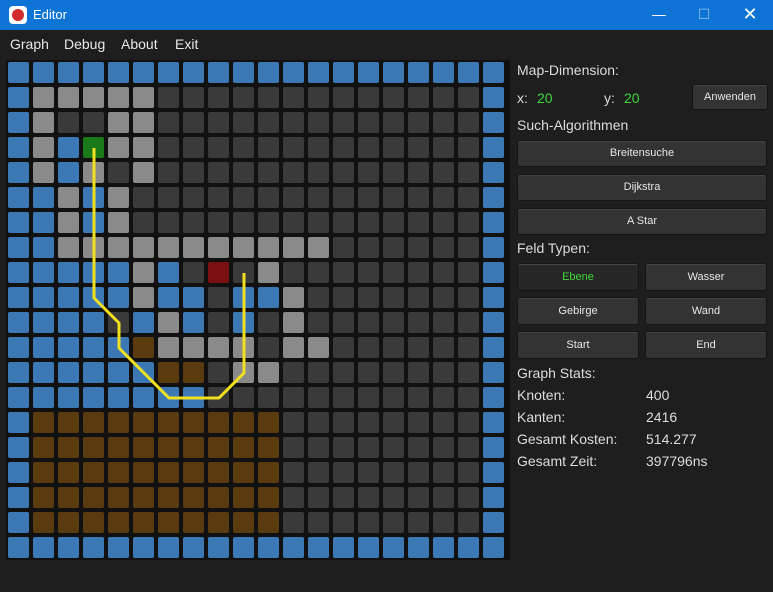 This screenshot has height=592, width=773. Describe the element at coordinates (750, 15) in the screenshot. I see `close-button: ✕` at that location.